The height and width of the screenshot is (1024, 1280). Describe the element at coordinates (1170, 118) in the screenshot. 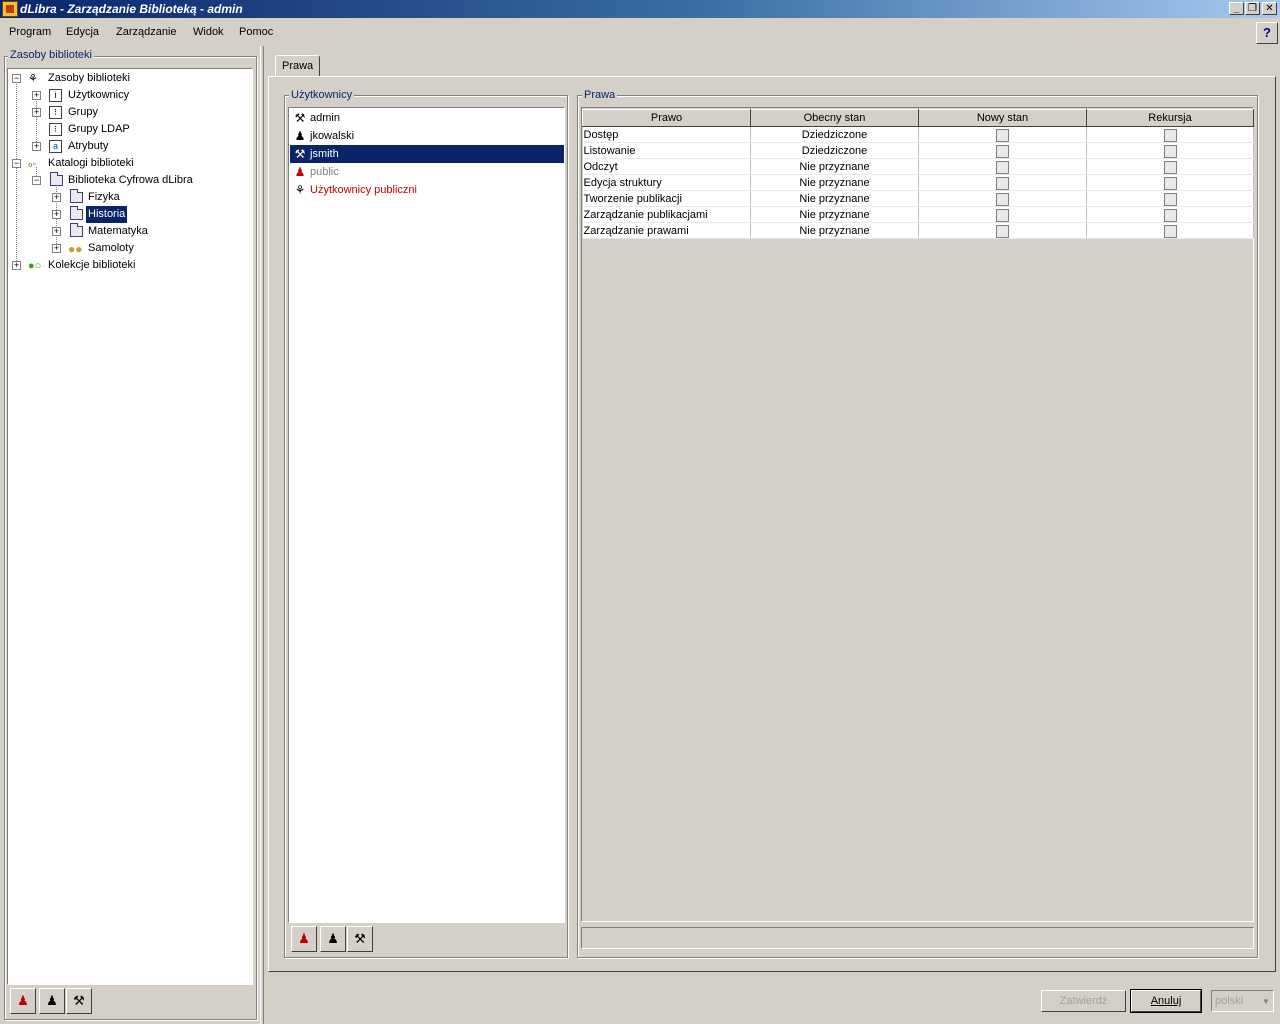

I see `column-header-rekursja: Rekursja` at that location.